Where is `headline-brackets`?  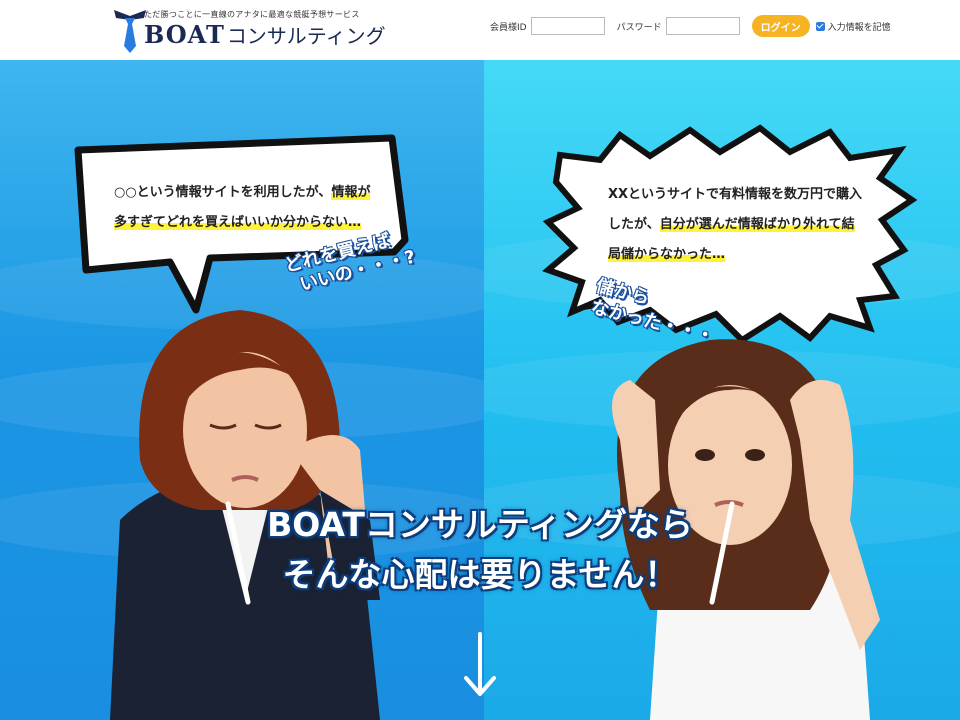
headline-brackets is located at coordinates (480, 553).